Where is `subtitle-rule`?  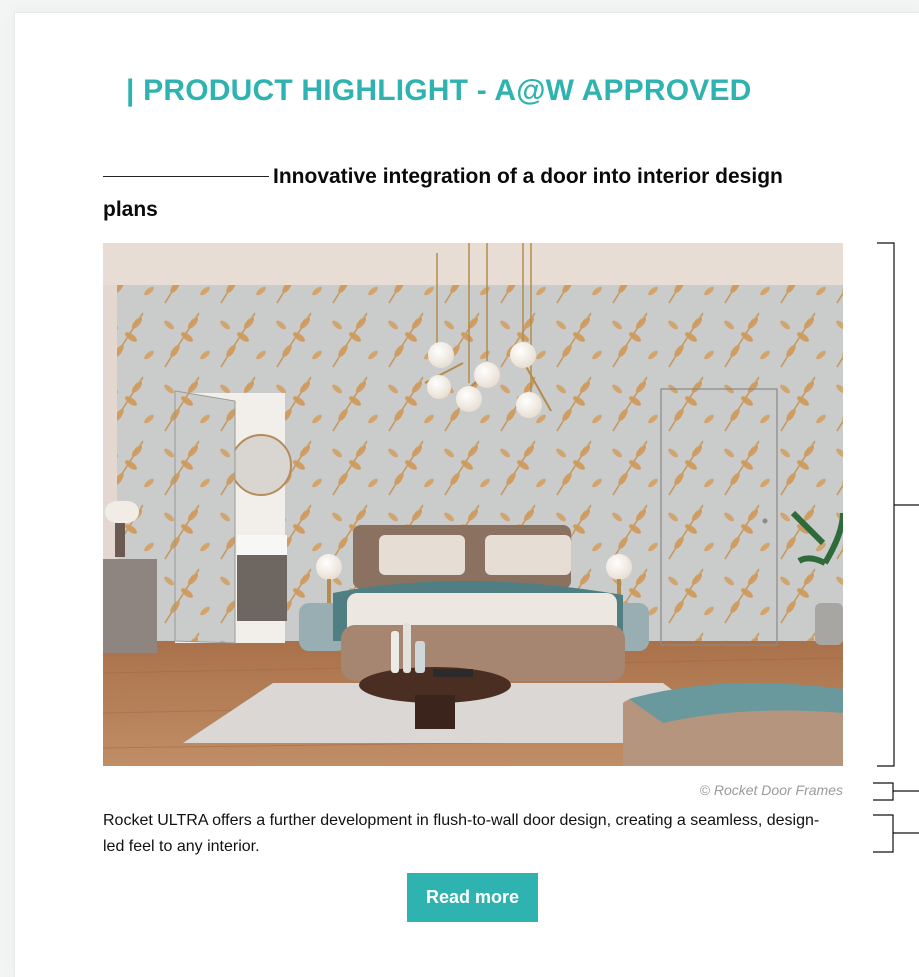 subtitle-rule is located at coordinates (186, 176).